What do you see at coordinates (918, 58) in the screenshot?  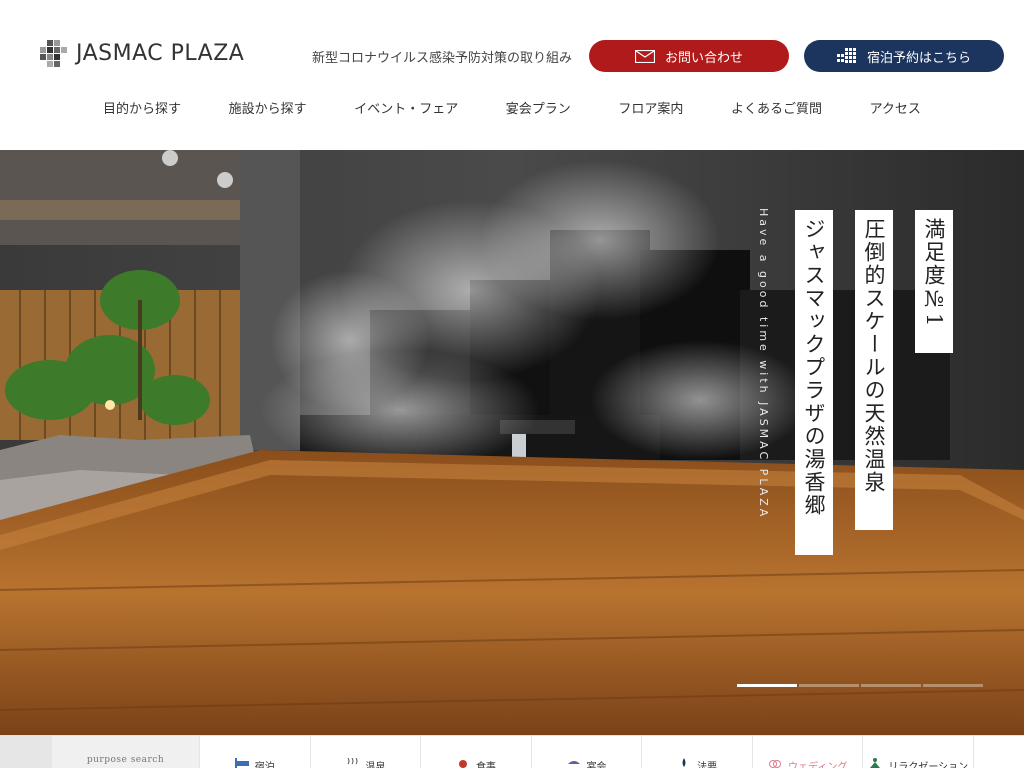 I see `reserve-button-label: 宿泊予約はこちら` at bounding box center [918, 58].